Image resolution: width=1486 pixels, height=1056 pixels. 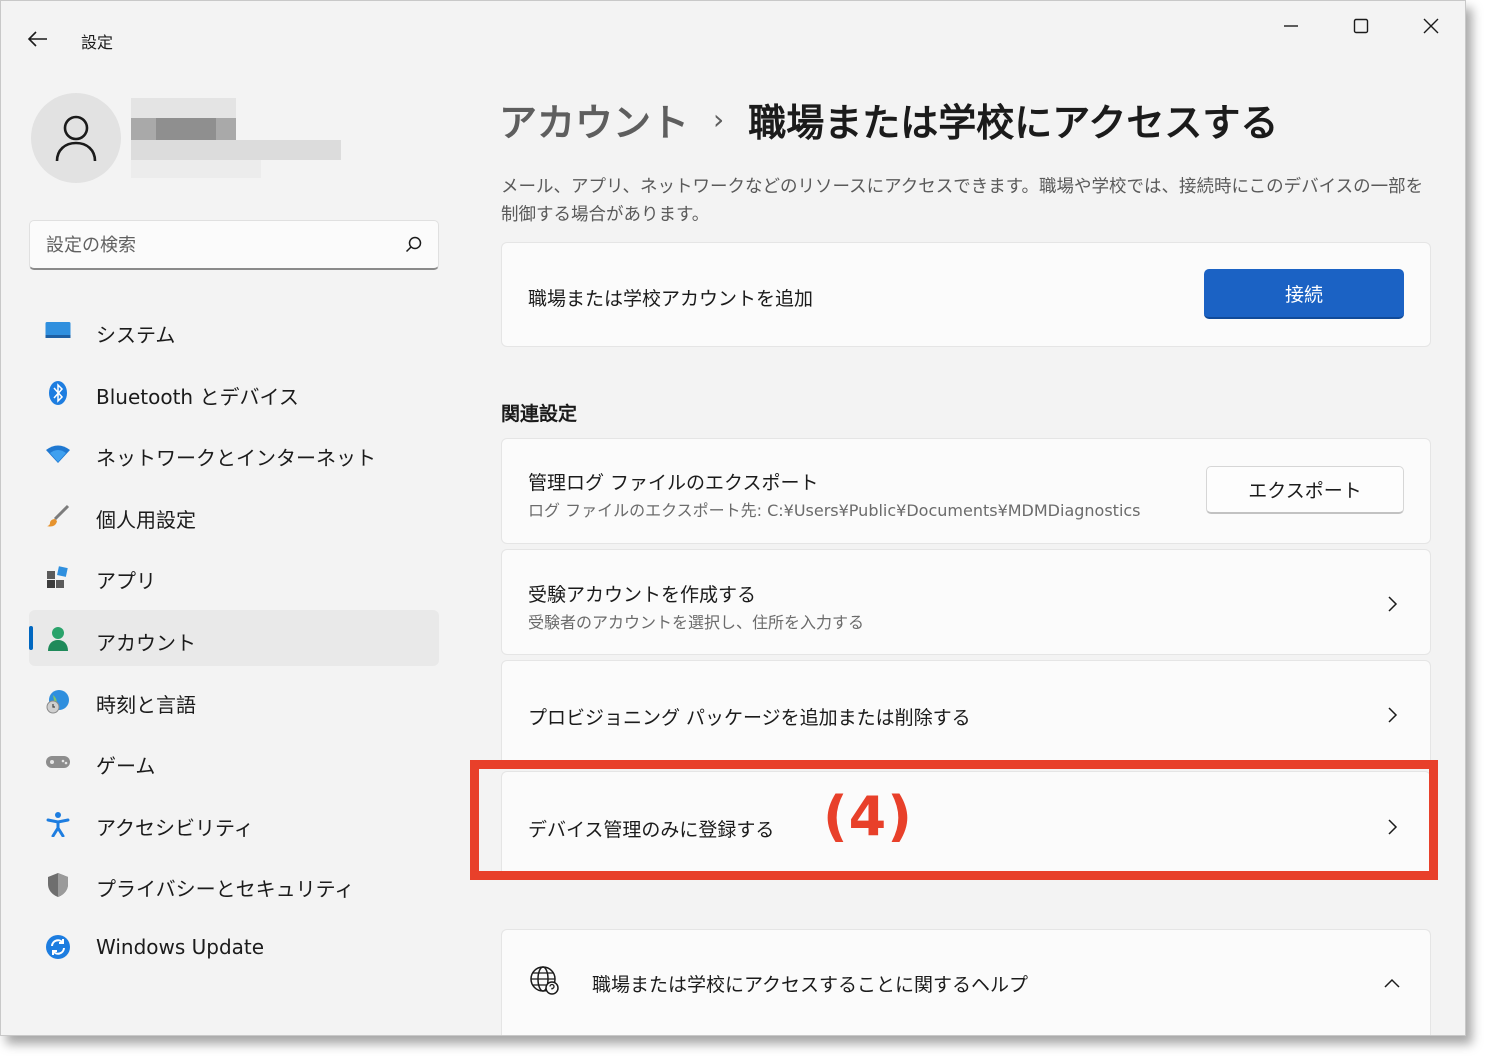 What do you see at coordinates (136, 335) in the screenshot?
I see `sidebar-item-label: システム` at bounding box center [136, 335].